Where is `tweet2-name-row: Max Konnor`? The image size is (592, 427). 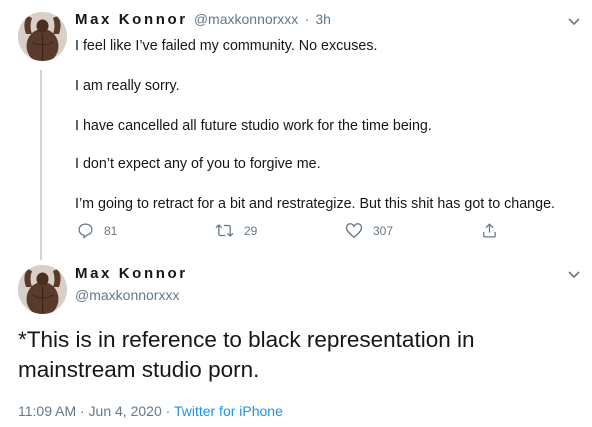
tweet2-name-row: Max Konnor is located at coordinates (131, 273).